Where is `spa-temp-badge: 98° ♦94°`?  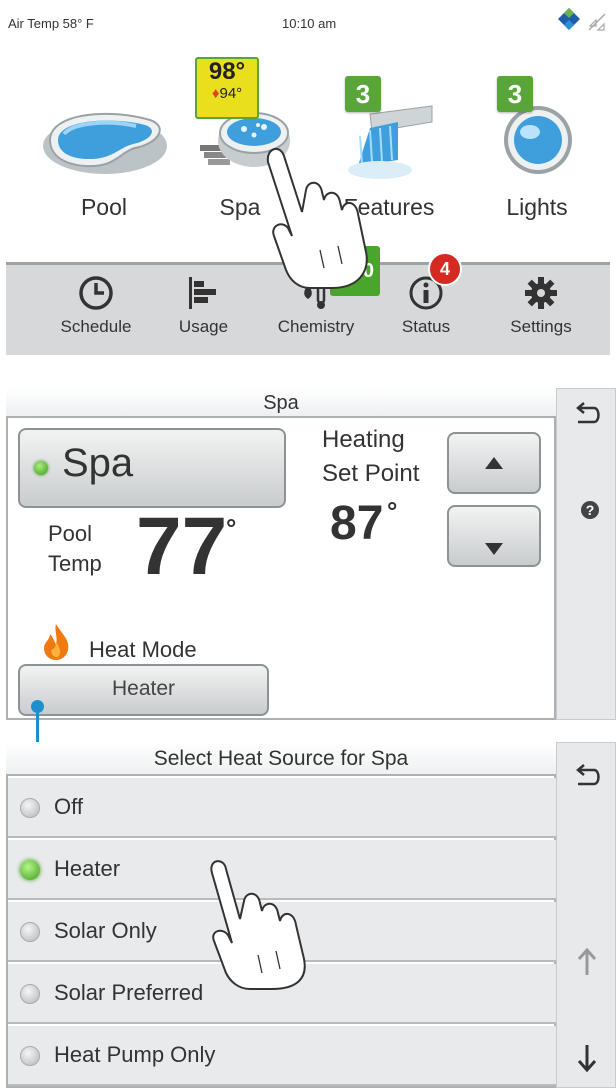 spa-temp-badge: 98° ♦94° is located at coordinates (227, 88).